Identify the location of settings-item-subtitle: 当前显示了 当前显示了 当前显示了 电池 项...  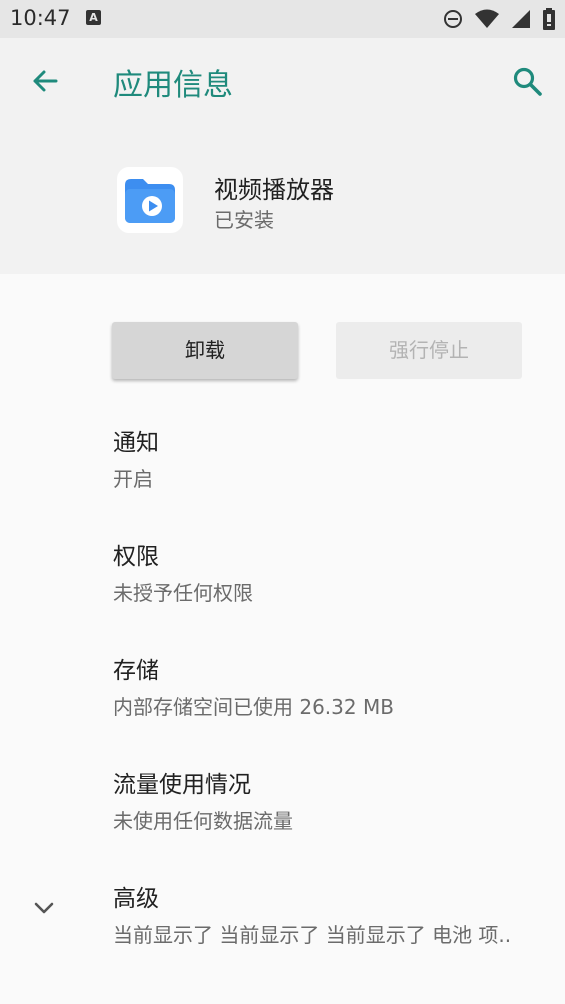
(312, 935).